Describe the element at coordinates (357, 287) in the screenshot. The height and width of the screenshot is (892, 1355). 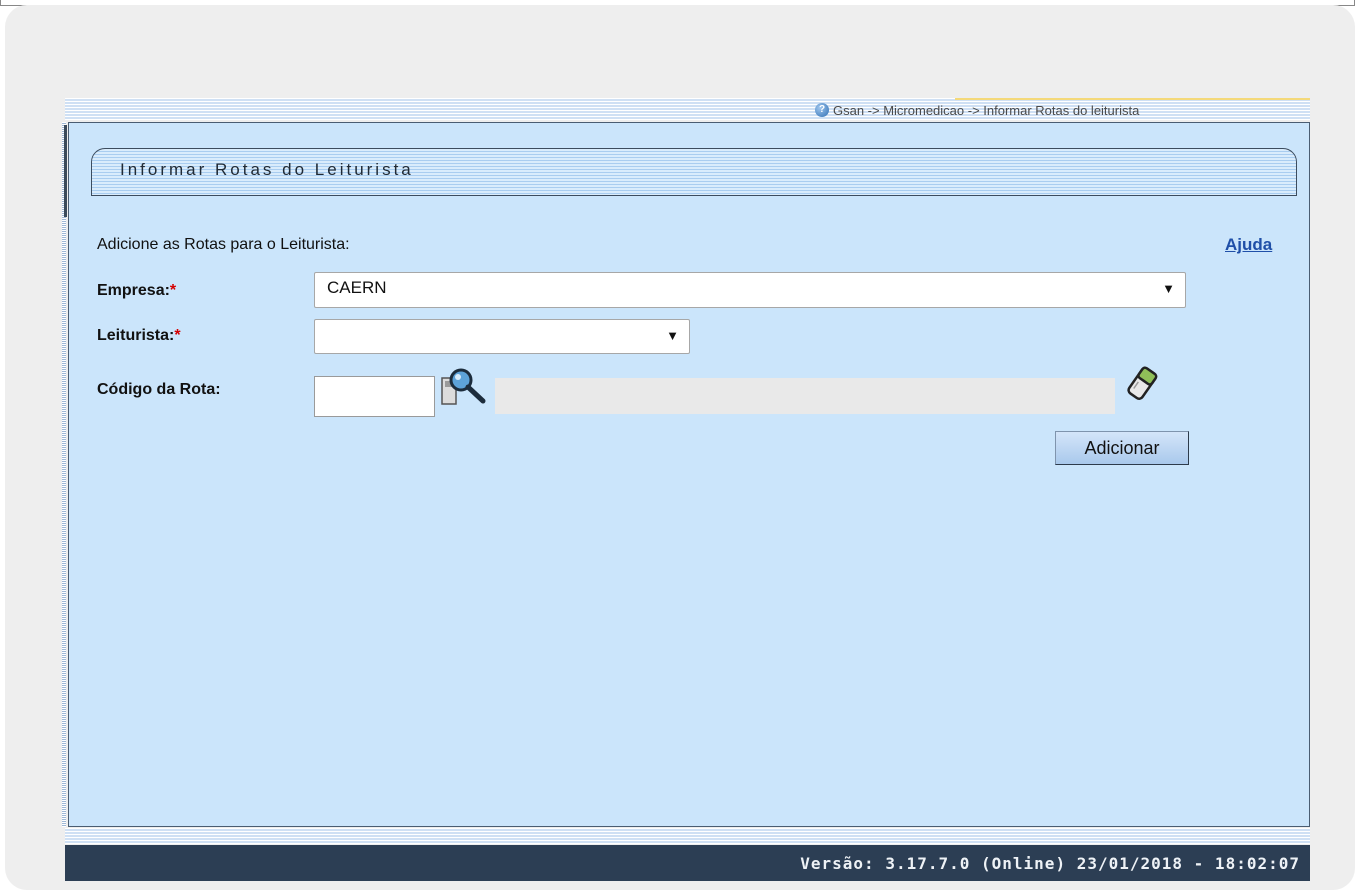
I see `empresa-select-value: CAERN` at that location.